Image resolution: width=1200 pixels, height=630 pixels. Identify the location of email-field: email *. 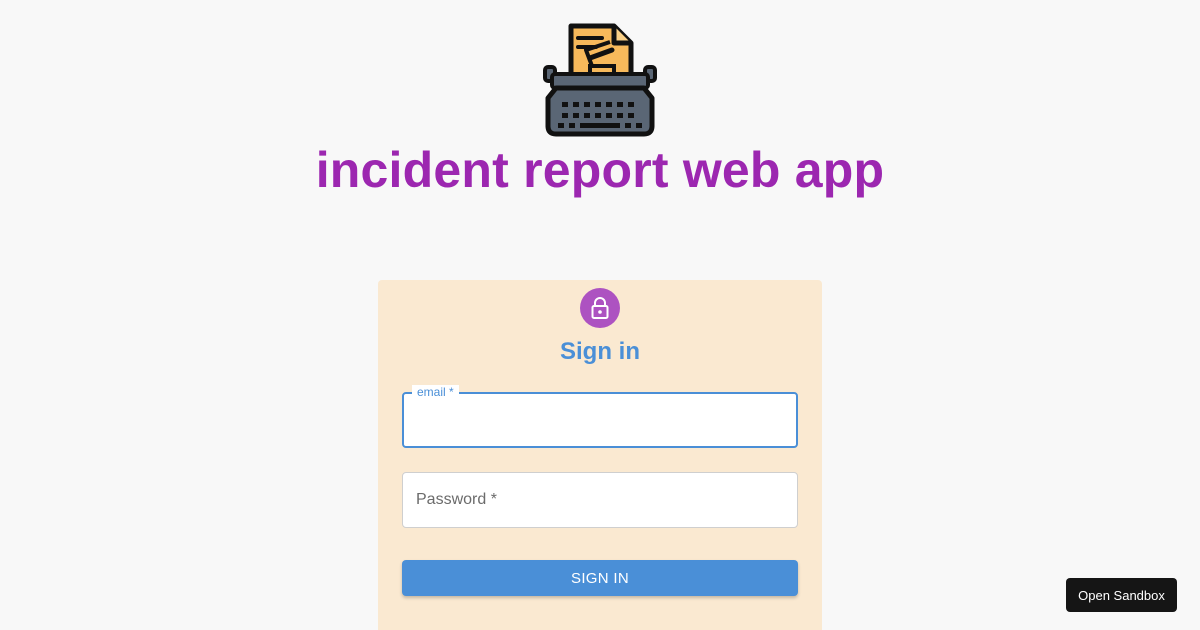
(600, 416).